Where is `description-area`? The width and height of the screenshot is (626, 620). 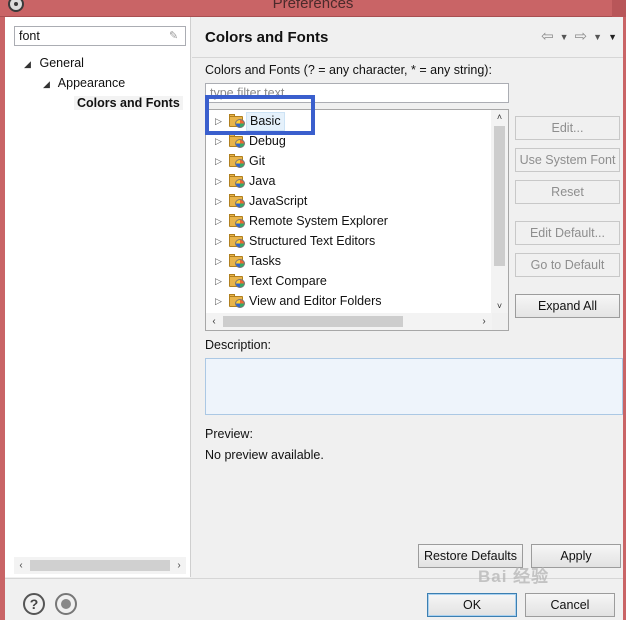
description-area is located at coordinates (414, 386).